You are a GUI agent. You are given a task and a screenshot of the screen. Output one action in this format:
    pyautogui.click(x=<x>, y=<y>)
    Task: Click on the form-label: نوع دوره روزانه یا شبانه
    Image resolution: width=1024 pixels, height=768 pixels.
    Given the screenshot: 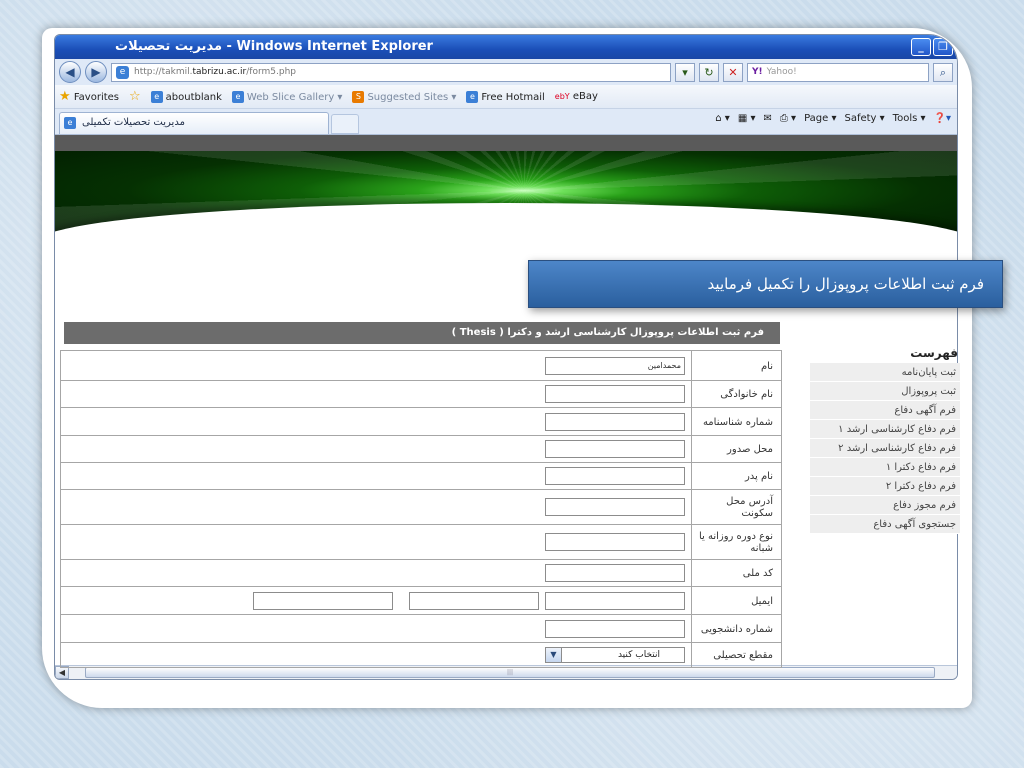 What is the action you would take?
    pyautogui.click(x=736, y=542)
    